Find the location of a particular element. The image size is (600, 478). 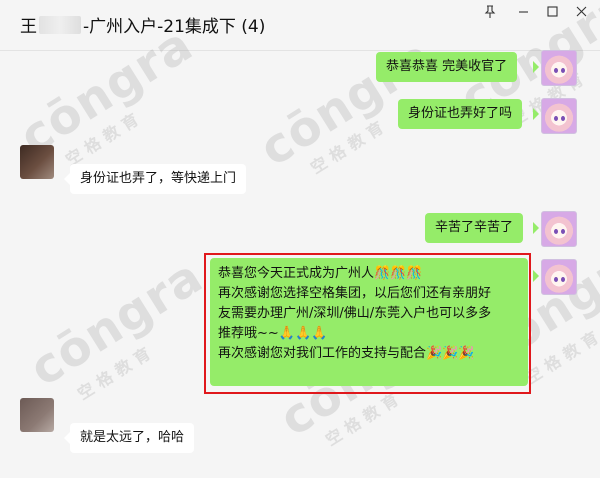

minimize-icon is located at coordinates (523, 11).